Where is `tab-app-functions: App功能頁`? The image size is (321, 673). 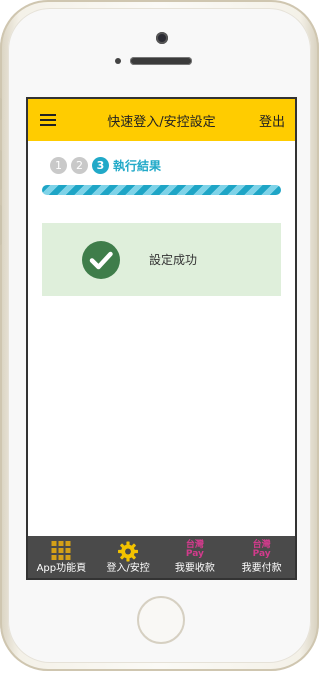 tab-app-functions: App功能頁 is located at coordinates (61, 557).